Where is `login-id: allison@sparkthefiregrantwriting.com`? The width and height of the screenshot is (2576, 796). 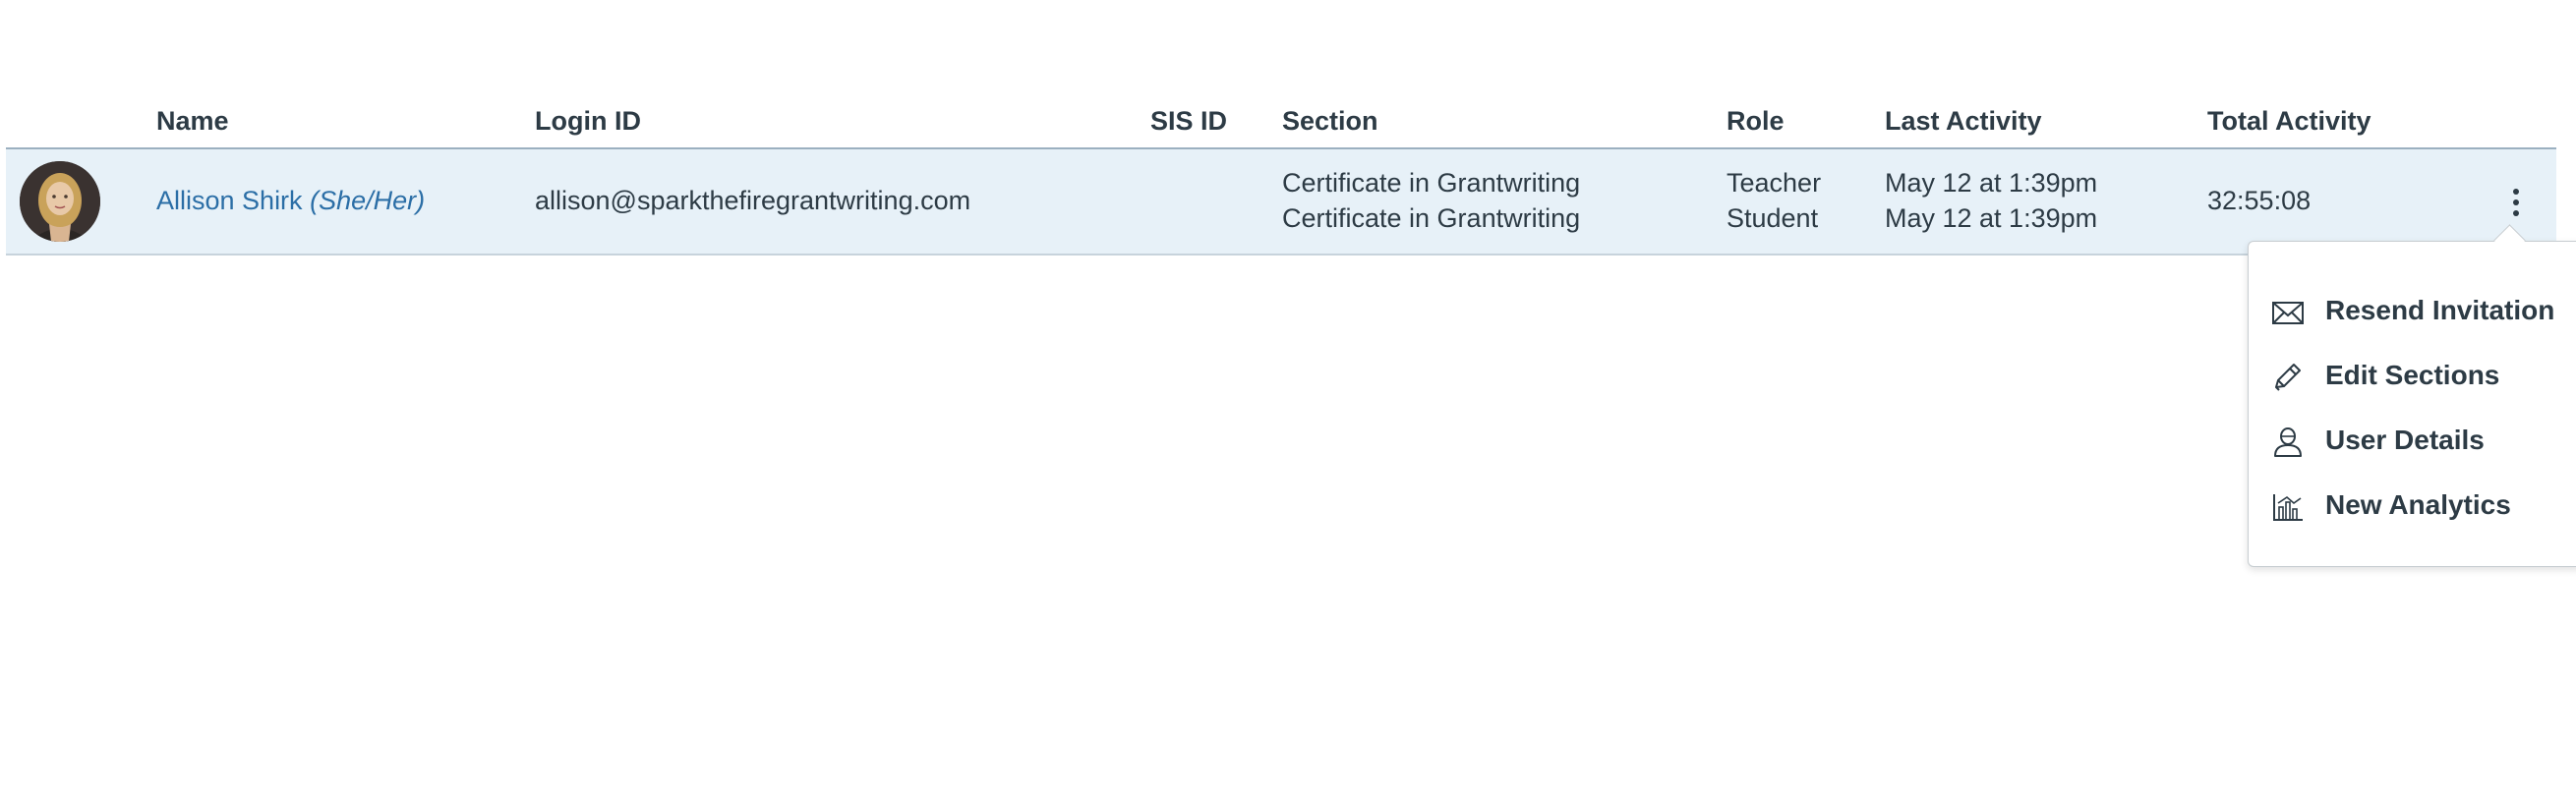 login-id: allison@sparkthefiregrantwriting.com is located at coordinates (753, 200).